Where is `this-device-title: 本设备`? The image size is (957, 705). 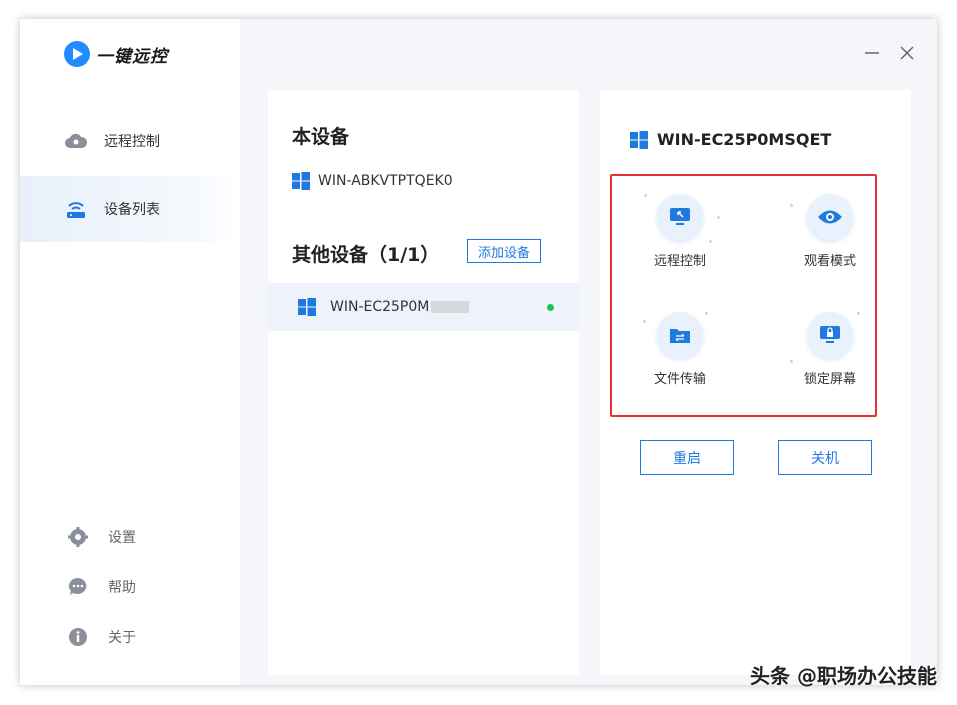 this-device-title: 本设备 is located at coordinates (321, 137).